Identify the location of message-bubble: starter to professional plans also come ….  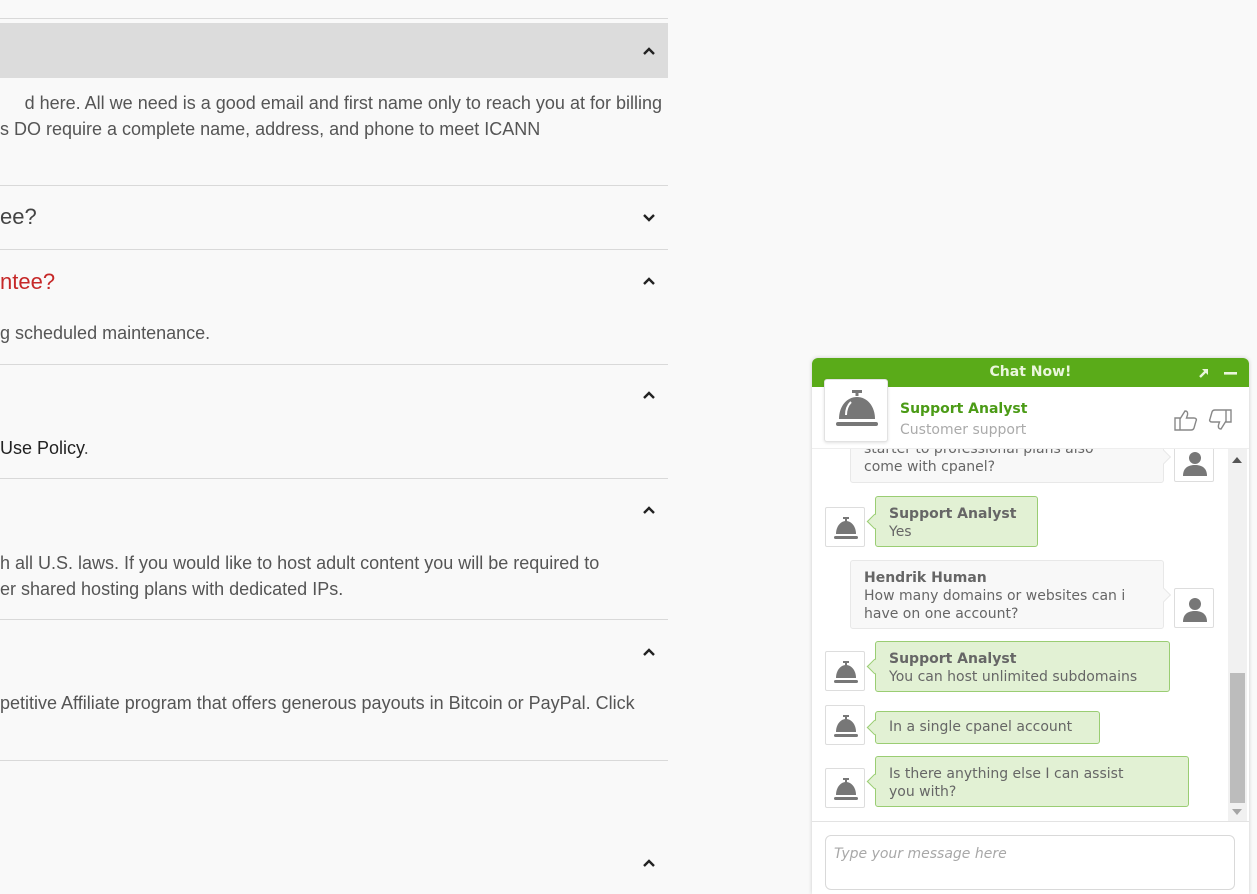
(1007, 466).